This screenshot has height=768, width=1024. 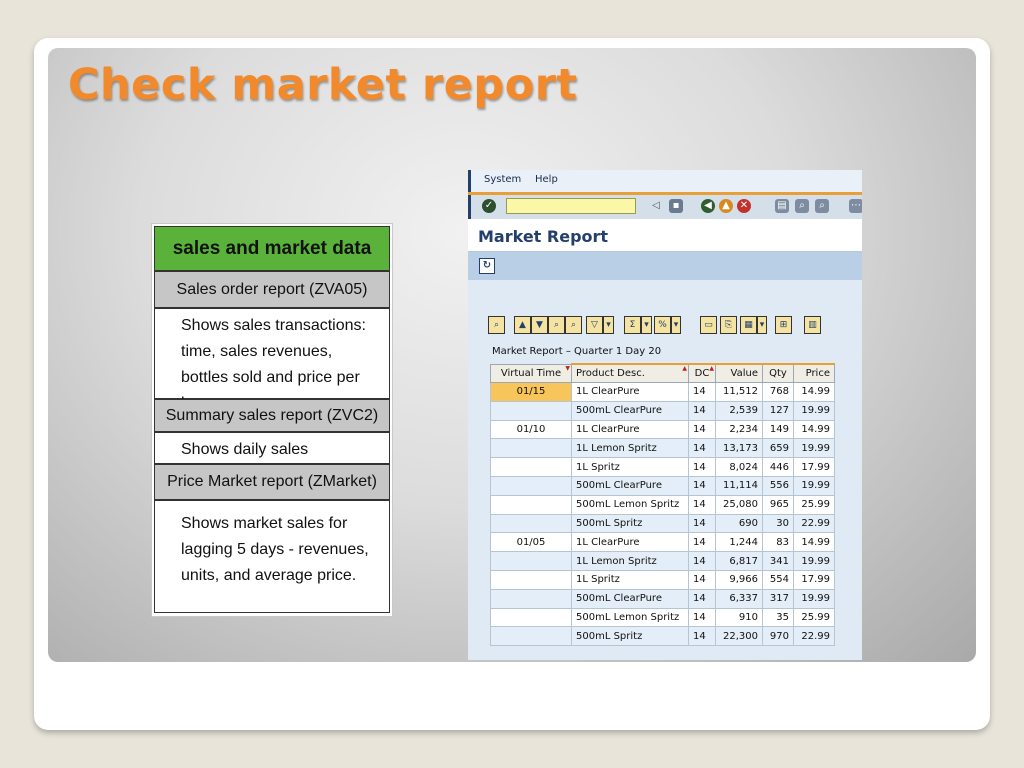 What do you see at coordinates (739, 410) in the screenshot?
I see `cell-value: 2,539` at bounding box center [739, 410].